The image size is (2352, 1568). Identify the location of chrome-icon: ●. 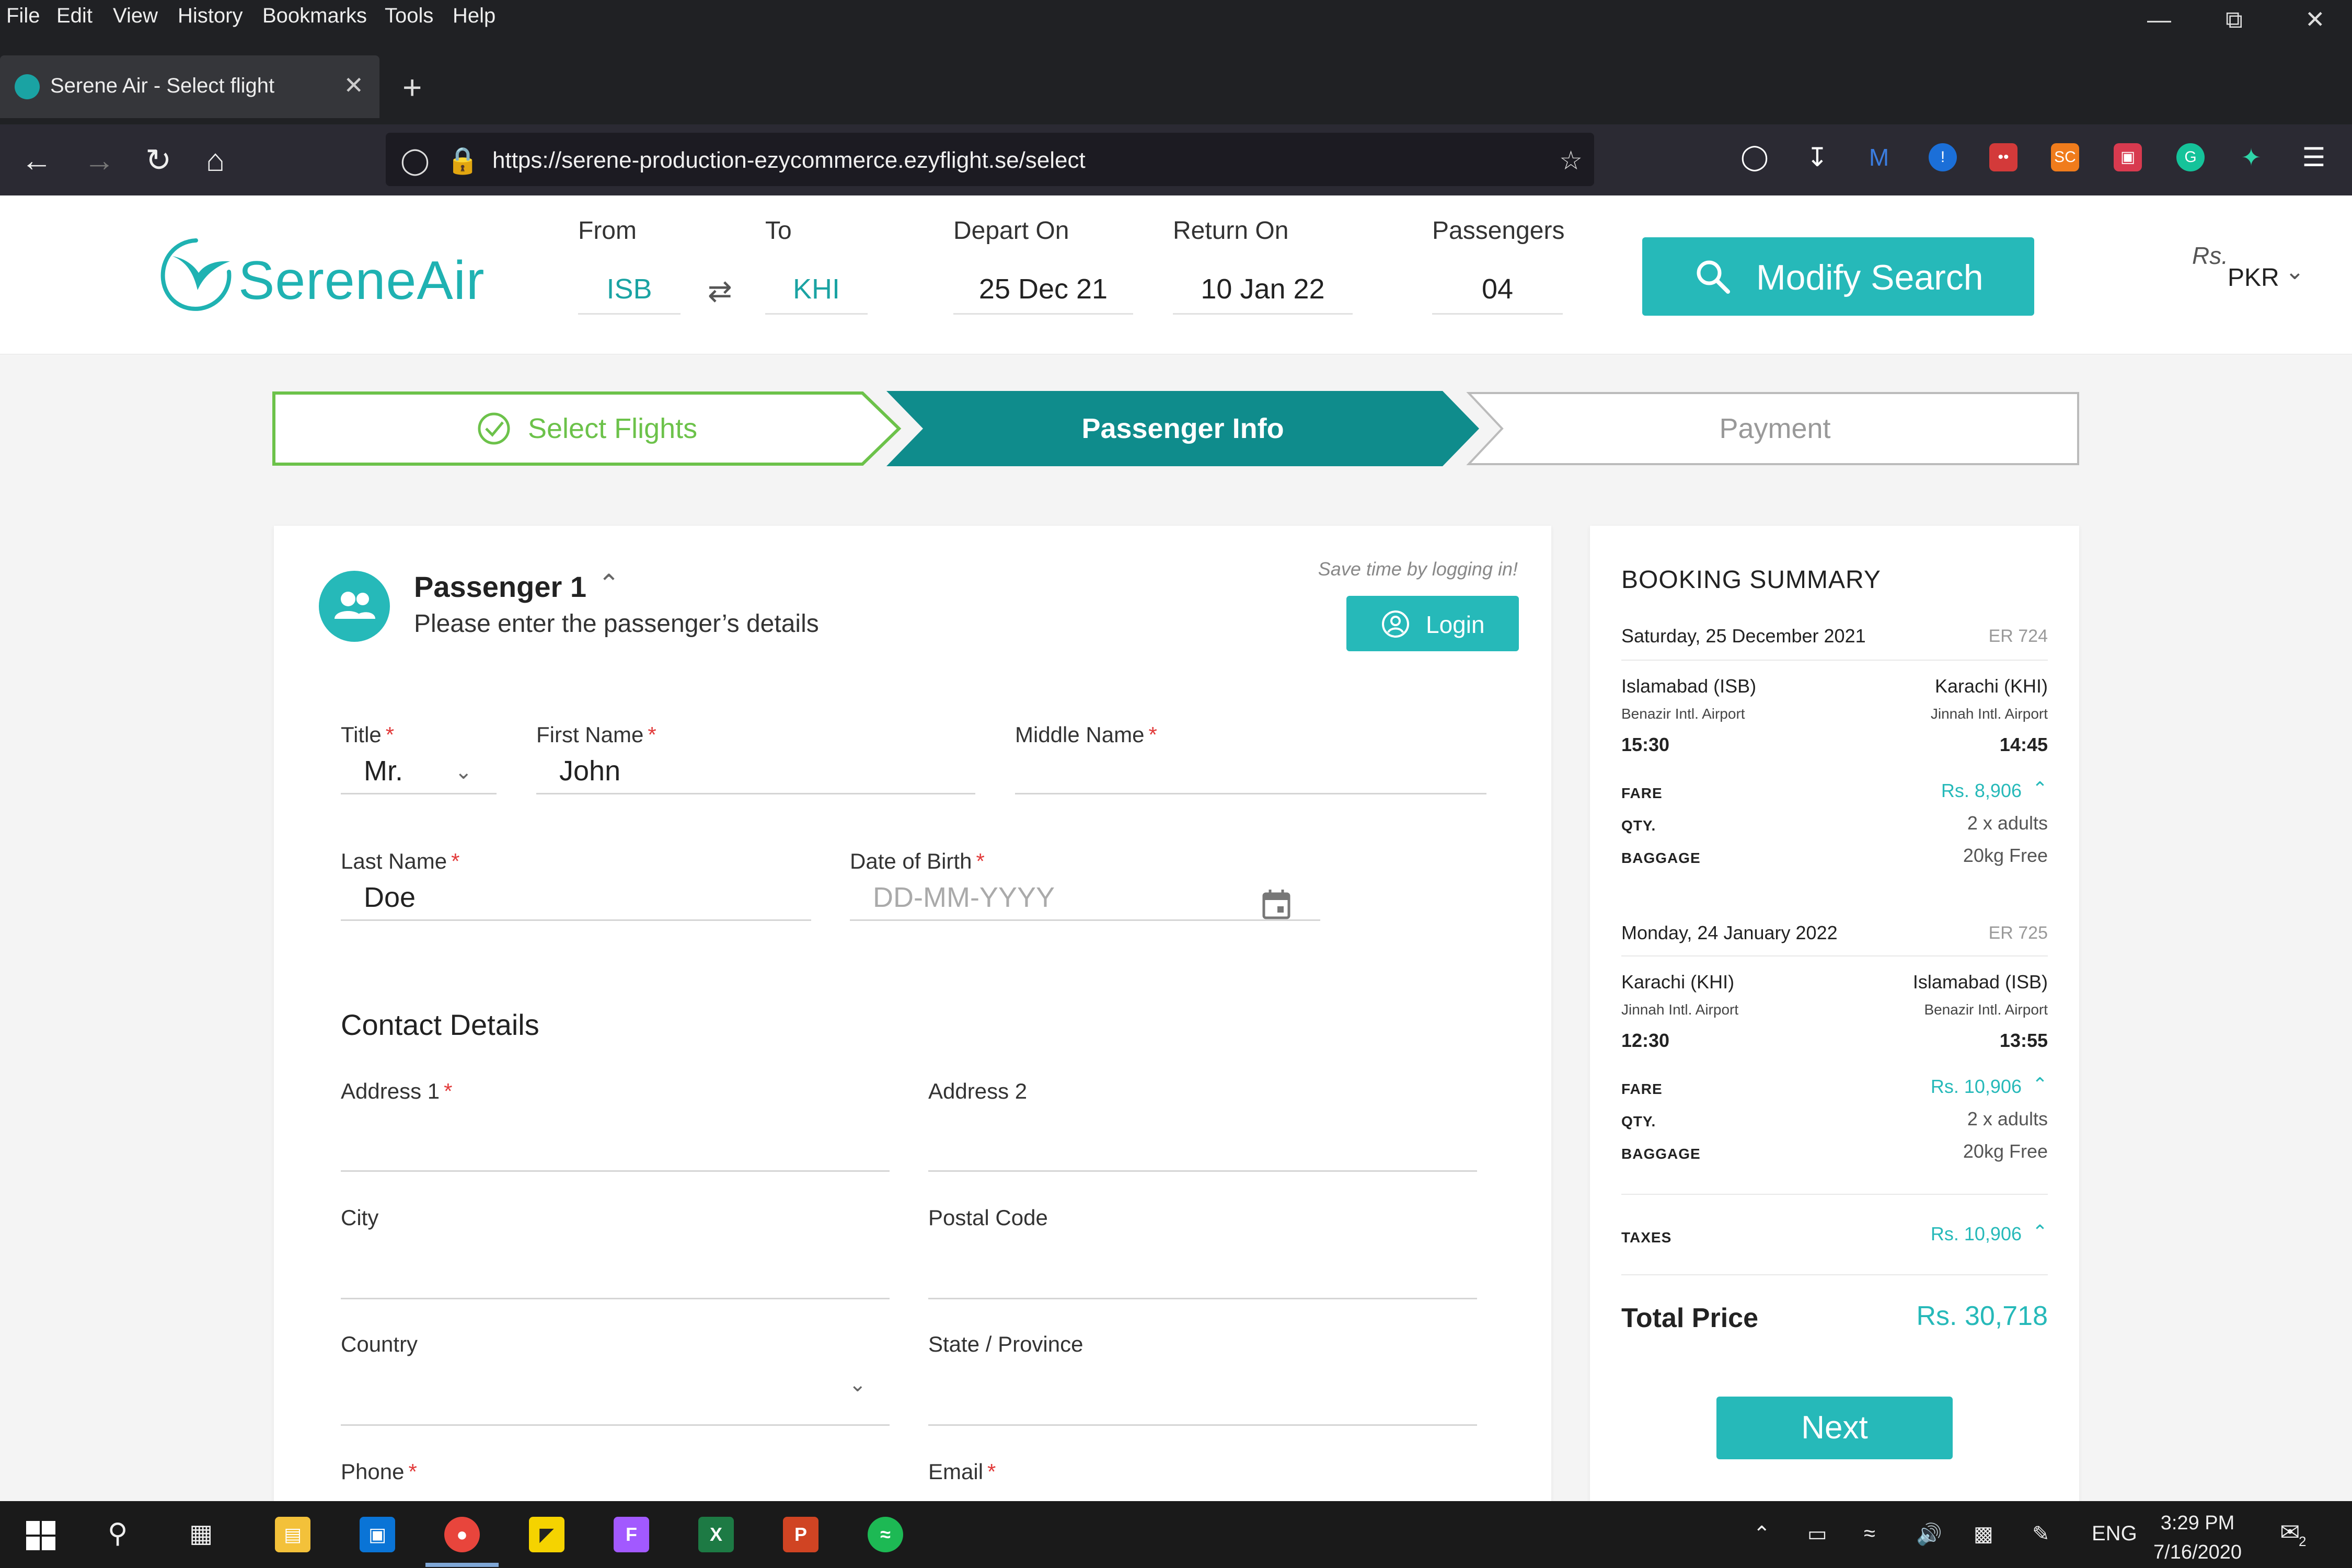
(462, 1534).